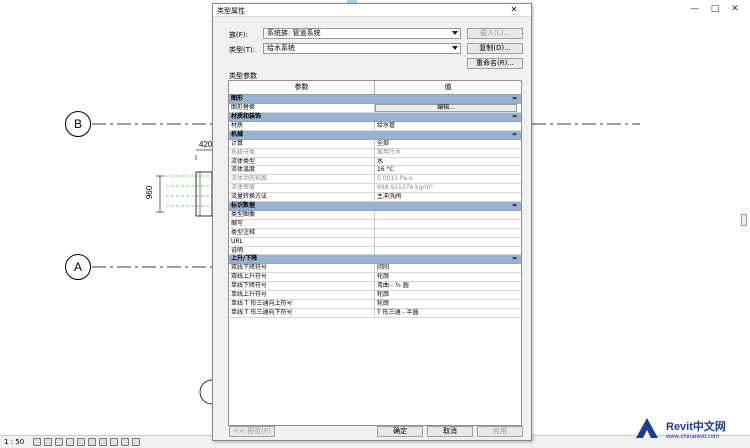  What do you see at coordinates (375, 135) in the screenshot?
I see `category-header: 机械 ≈` at bounding box center [375, 135].